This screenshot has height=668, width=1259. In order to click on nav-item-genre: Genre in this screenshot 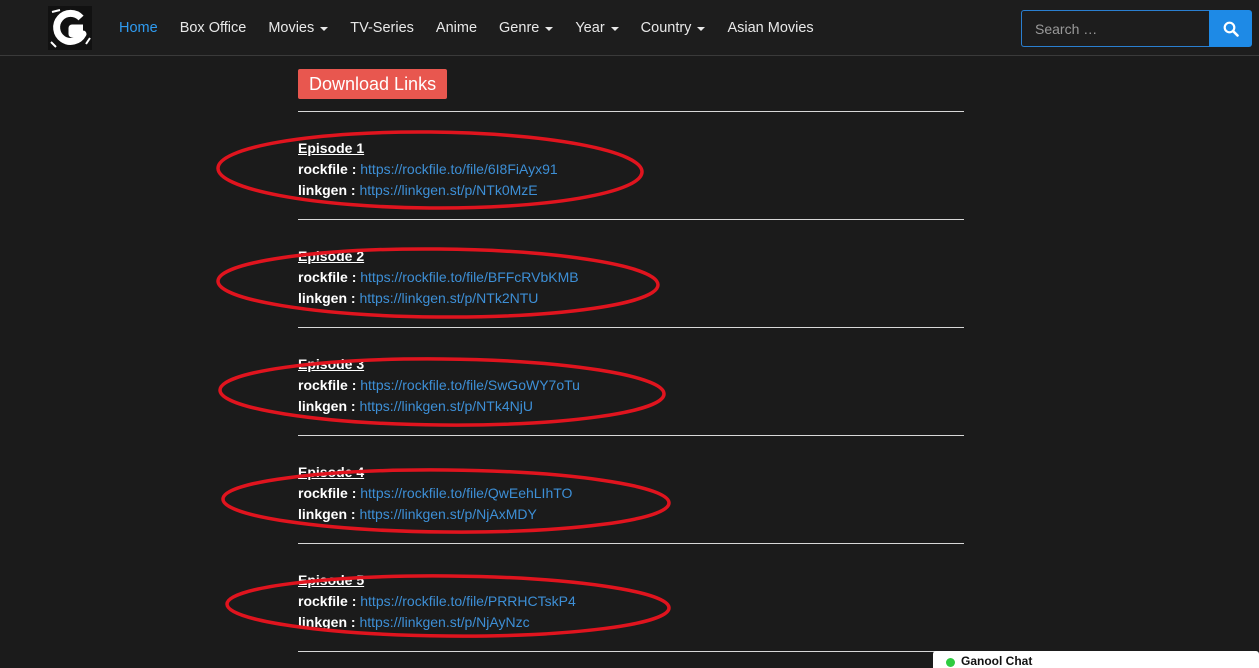, I will do `click(526, 28)`.